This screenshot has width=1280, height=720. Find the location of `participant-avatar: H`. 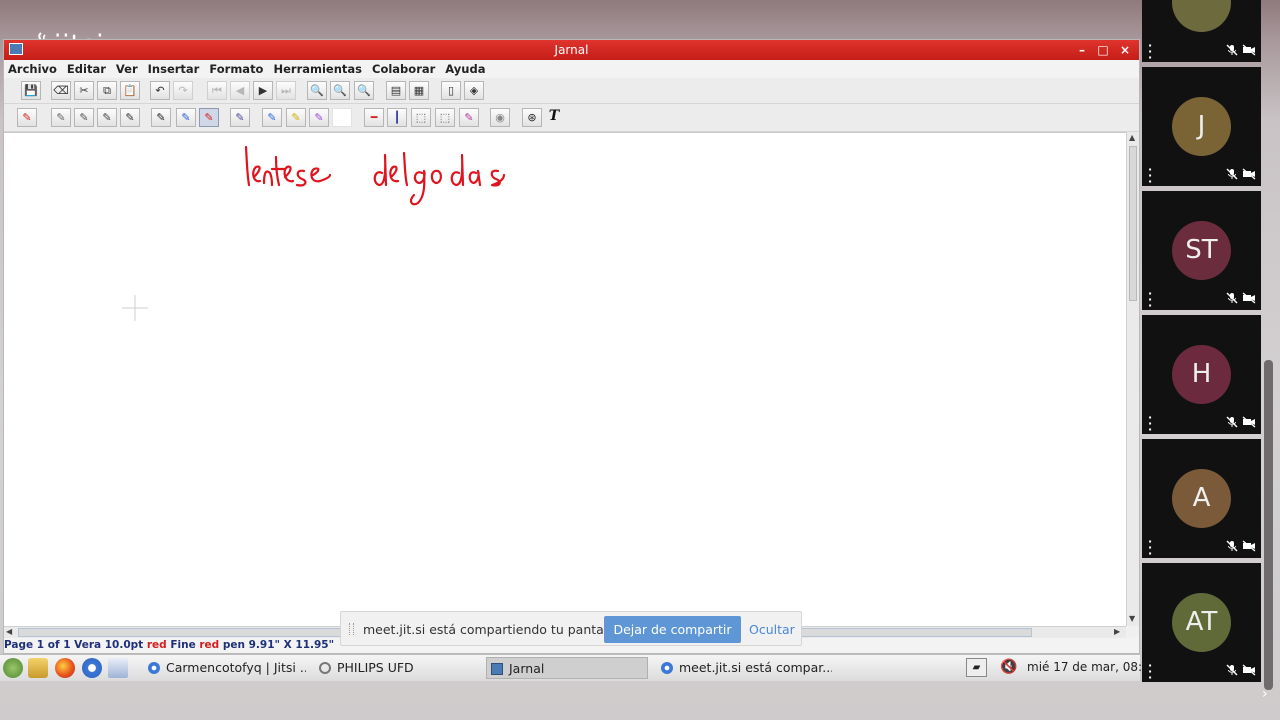

participant-avatar: H is located at coordinates (1201, 374).